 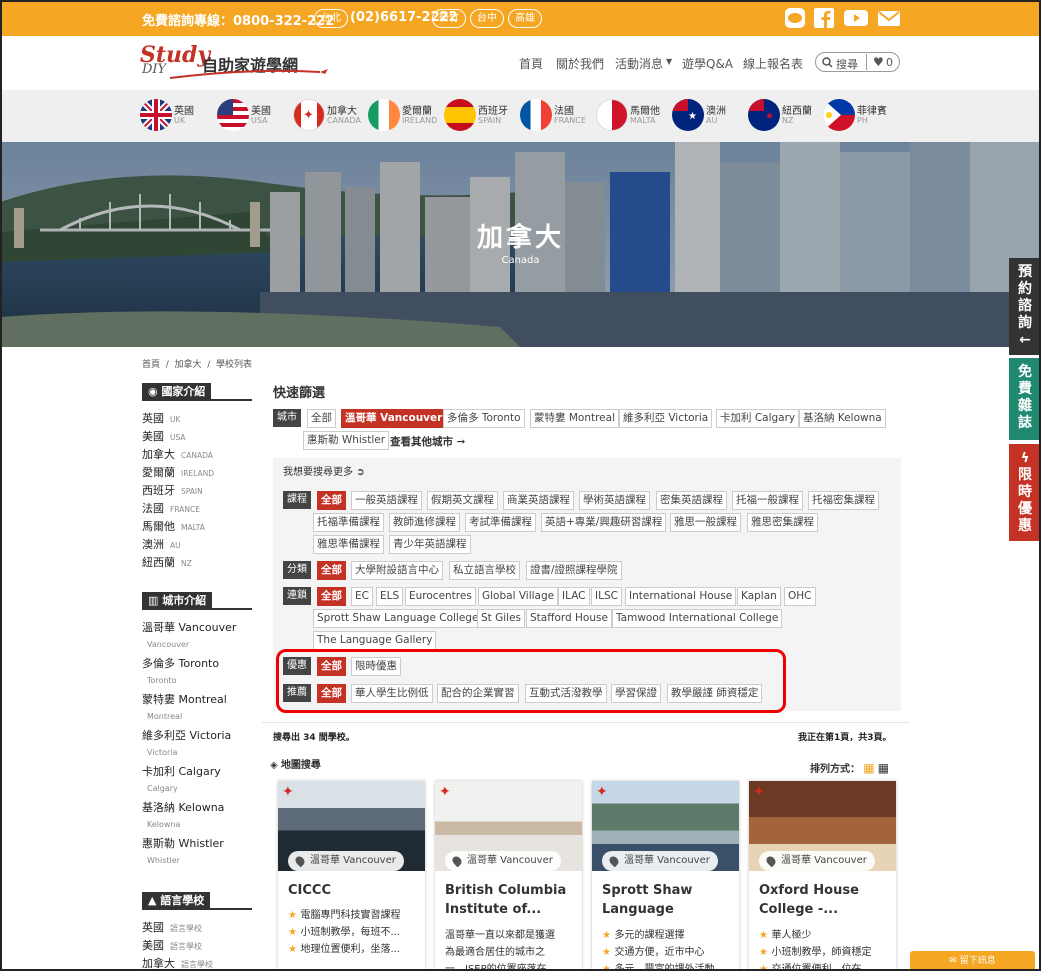 What do you see at coordinates (346, 440) in the screenshot?
I see `filter-tag: 惠斯勒 Whistler` at bounding box center [346, 440].